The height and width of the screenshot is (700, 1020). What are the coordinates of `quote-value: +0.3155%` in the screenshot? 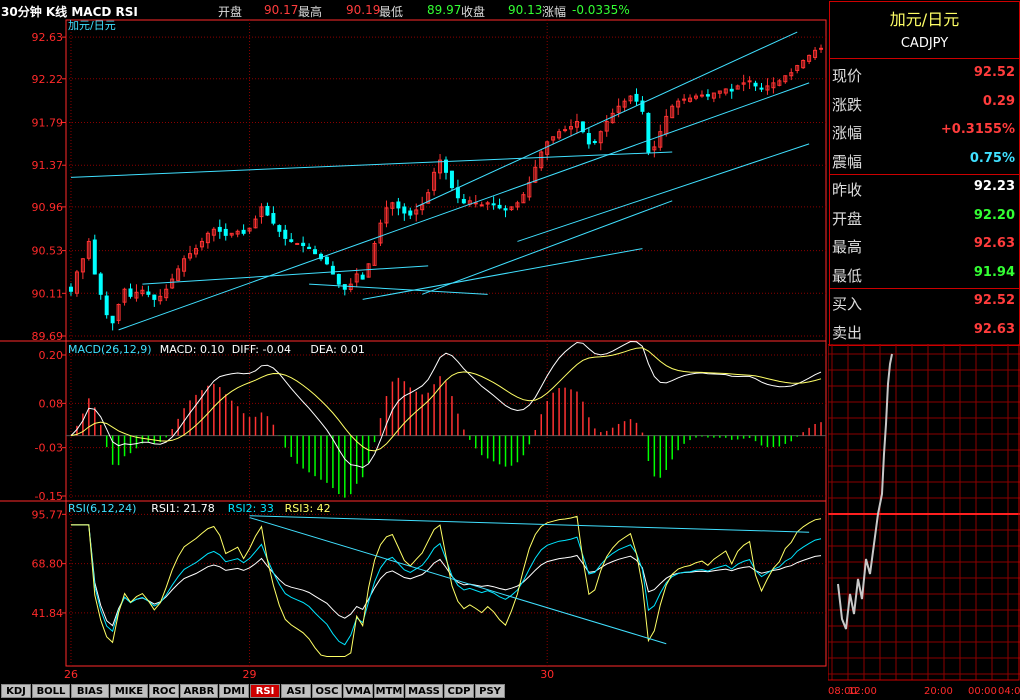 It's located at (977, 129).